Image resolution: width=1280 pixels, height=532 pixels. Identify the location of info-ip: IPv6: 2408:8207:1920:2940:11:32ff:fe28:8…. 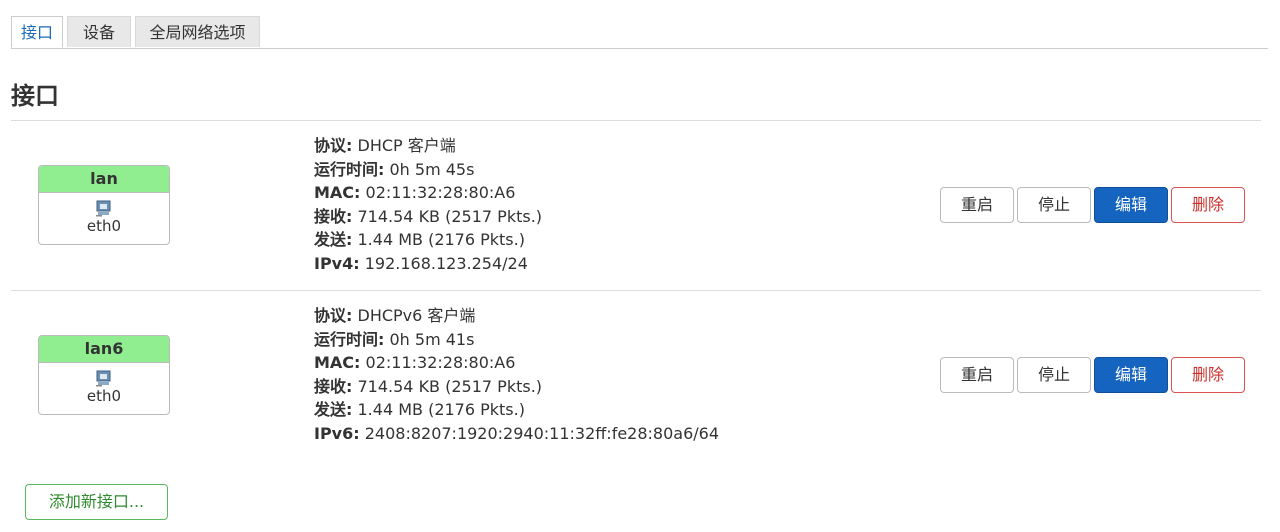
(516, 434).